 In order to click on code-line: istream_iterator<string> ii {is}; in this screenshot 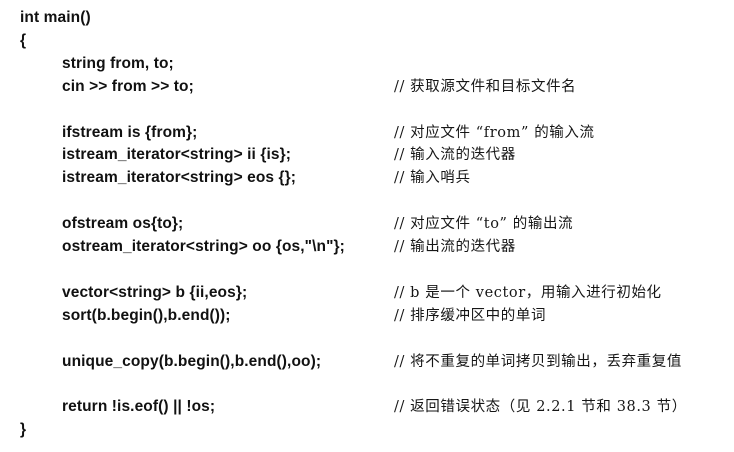, I will do `click(177, 154)`.